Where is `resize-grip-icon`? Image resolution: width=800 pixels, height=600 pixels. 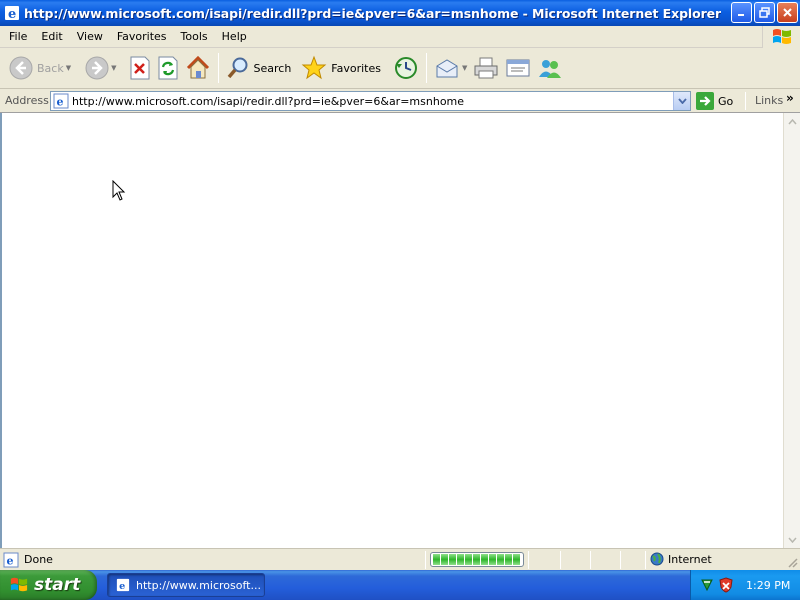
resize-grip-icon is located at coordinates (792, 562).